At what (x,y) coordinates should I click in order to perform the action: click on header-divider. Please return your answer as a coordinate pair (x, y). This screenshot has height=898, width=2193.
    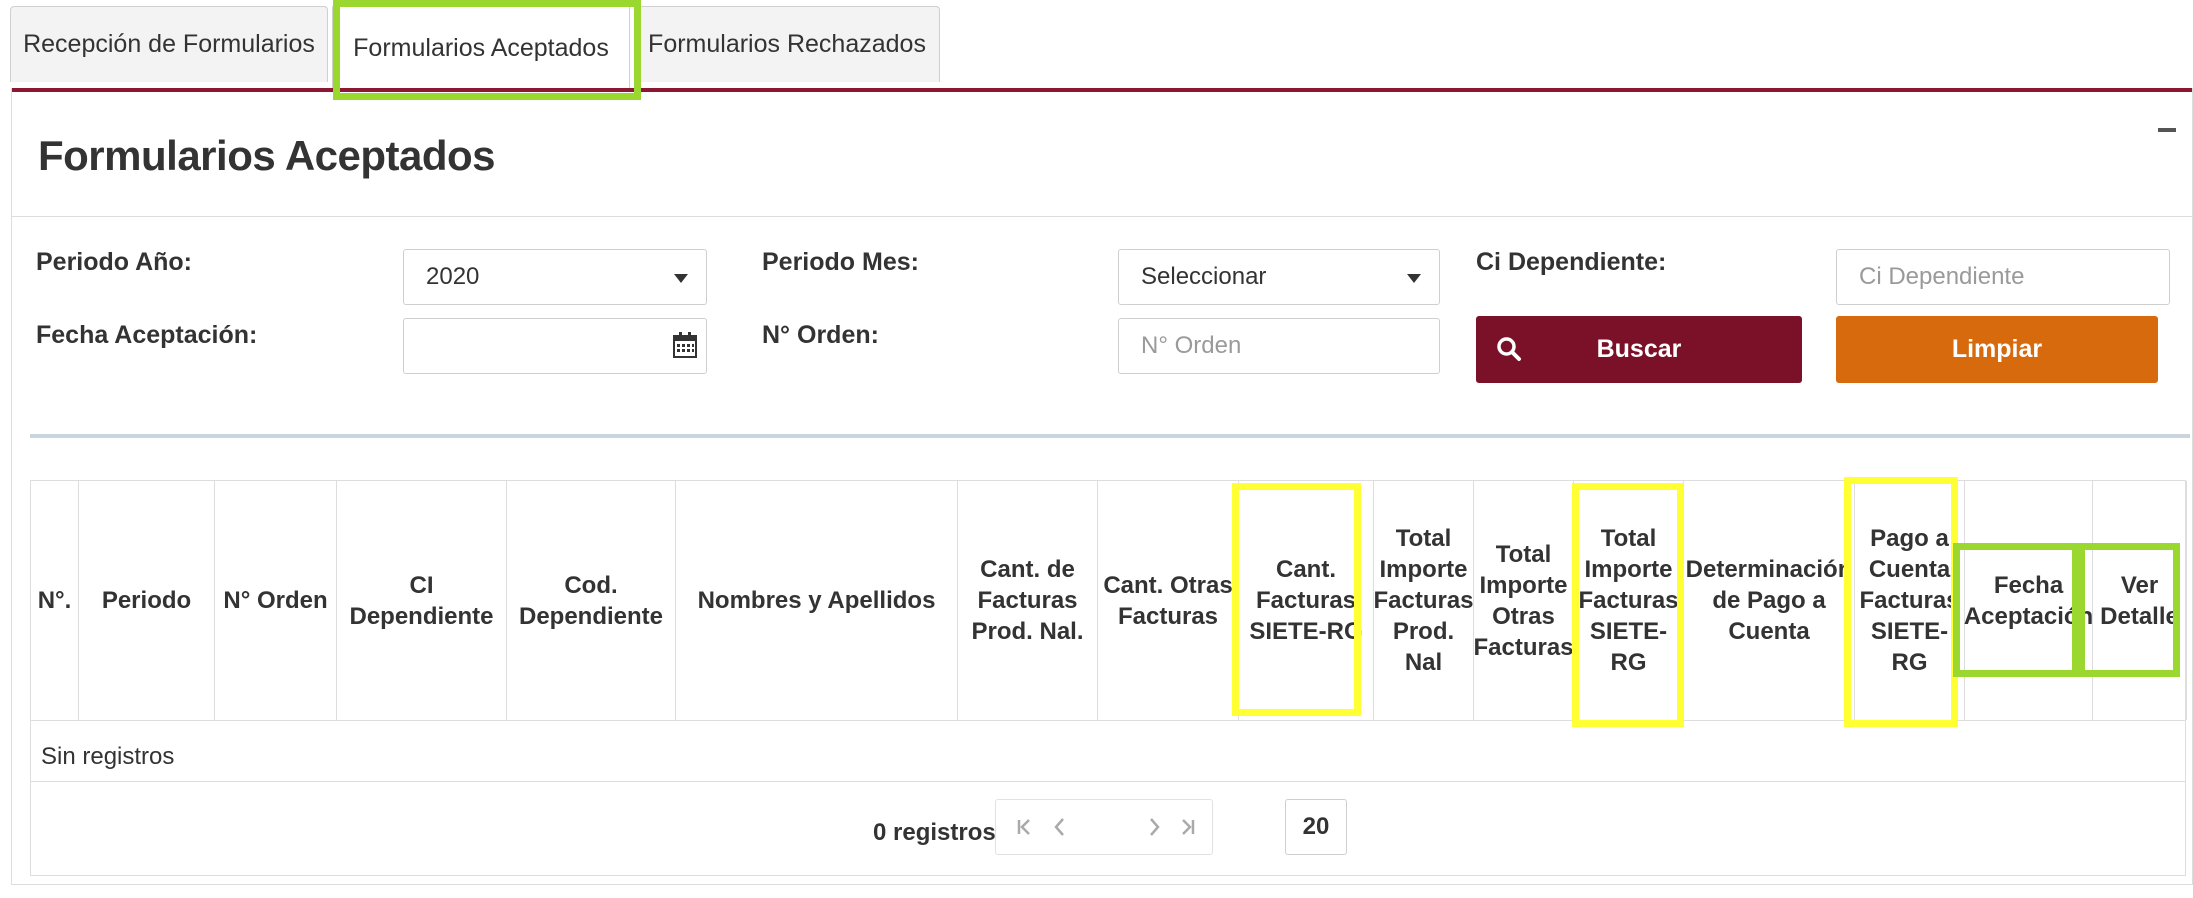
    Looking at the image, I should click on (1102, 216).